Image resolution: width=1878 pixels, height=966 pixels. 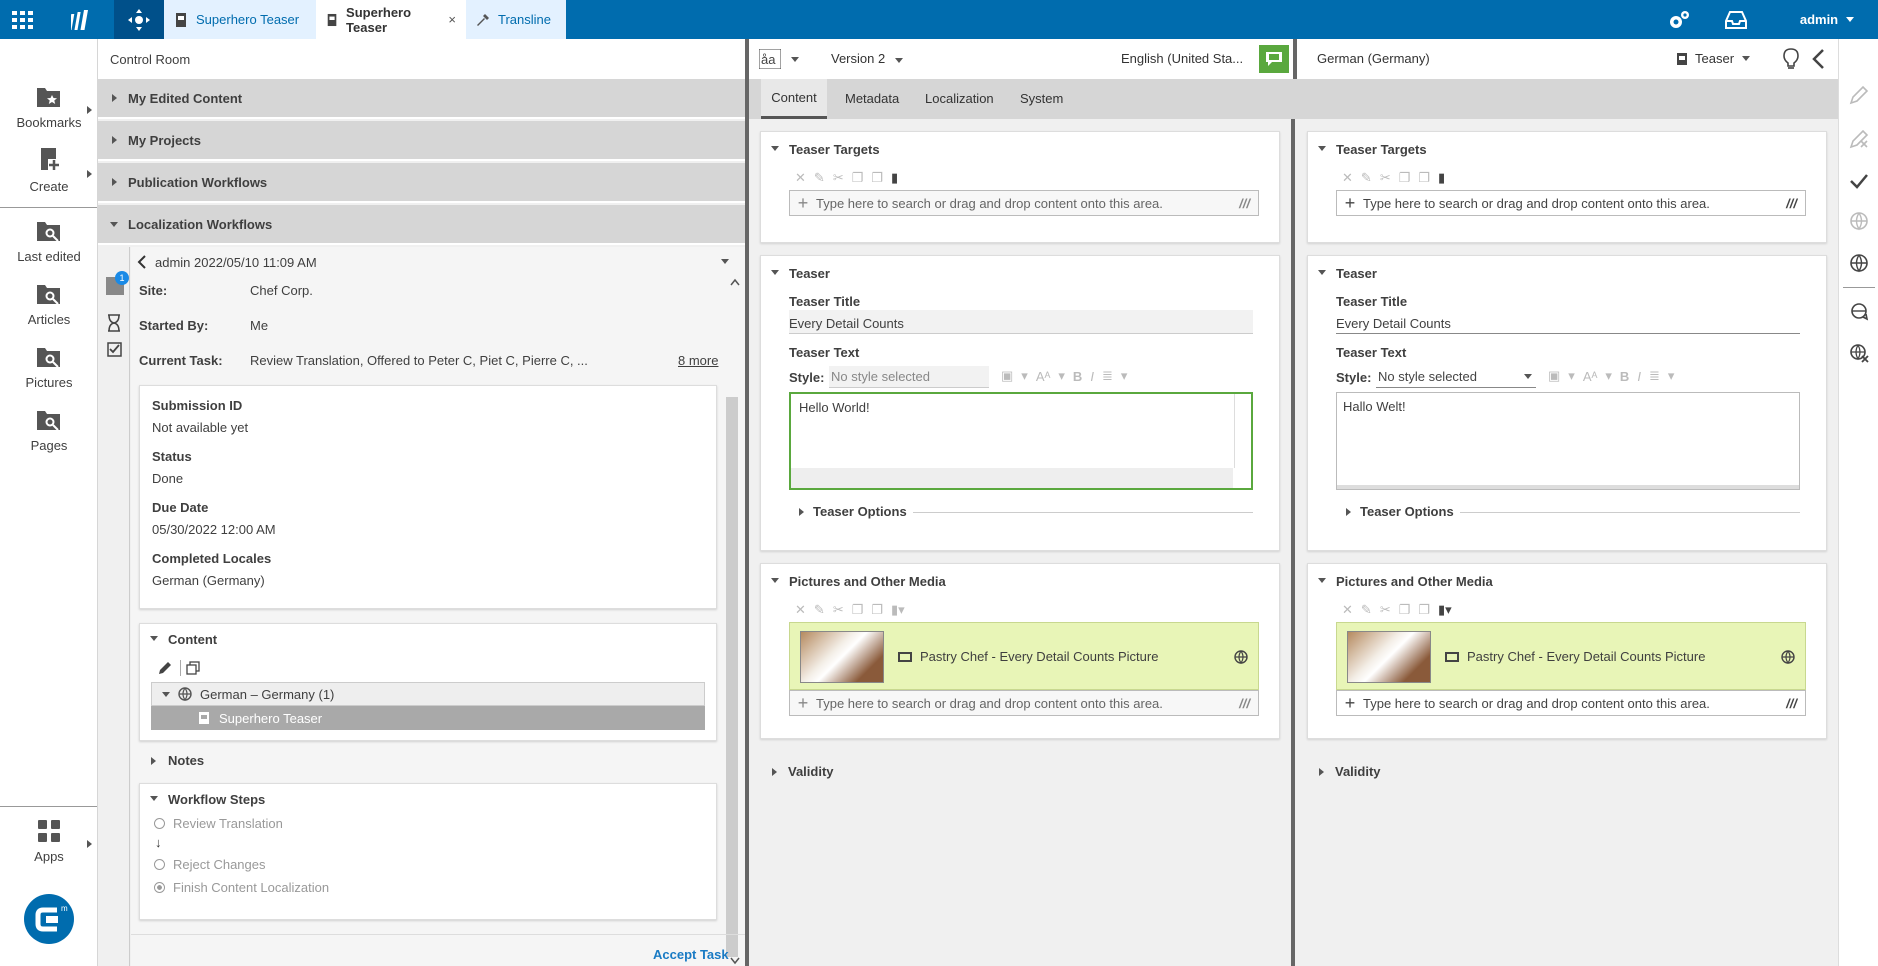 What do you see at coordinates (1568, 441) in the screenshot?
I see `teaser-text-editor: Hallo Welt!` at bounding box center [1568, 441].